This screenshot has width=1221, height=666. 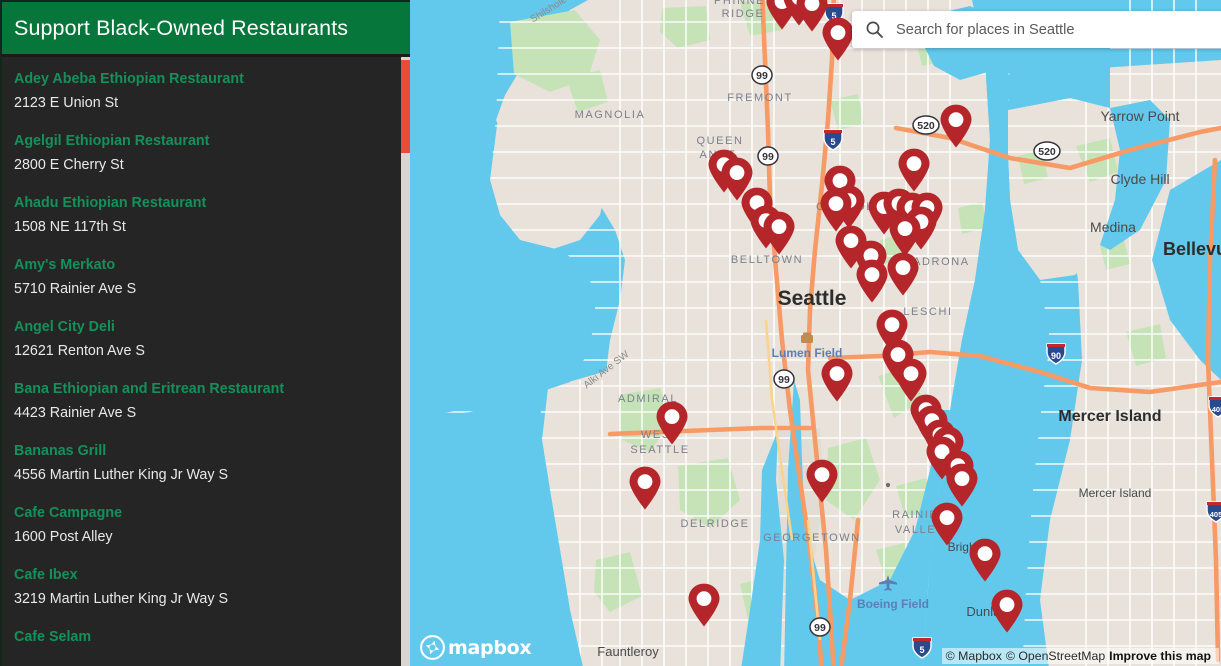 What do you see at coordinates (1160, 656) in the screenshot?
I see `improve-this-map-link: Improve this map` at bounding box center [1160, 656].